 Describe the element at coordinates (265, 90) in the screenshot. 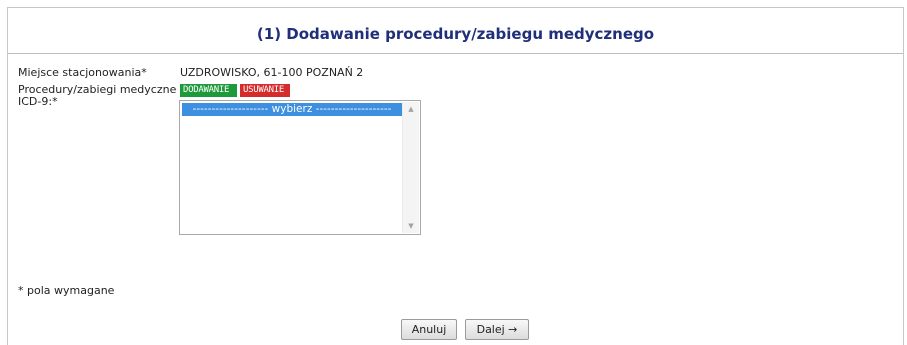

I see `remove-procedure-badge: USUWANIE` at that location.